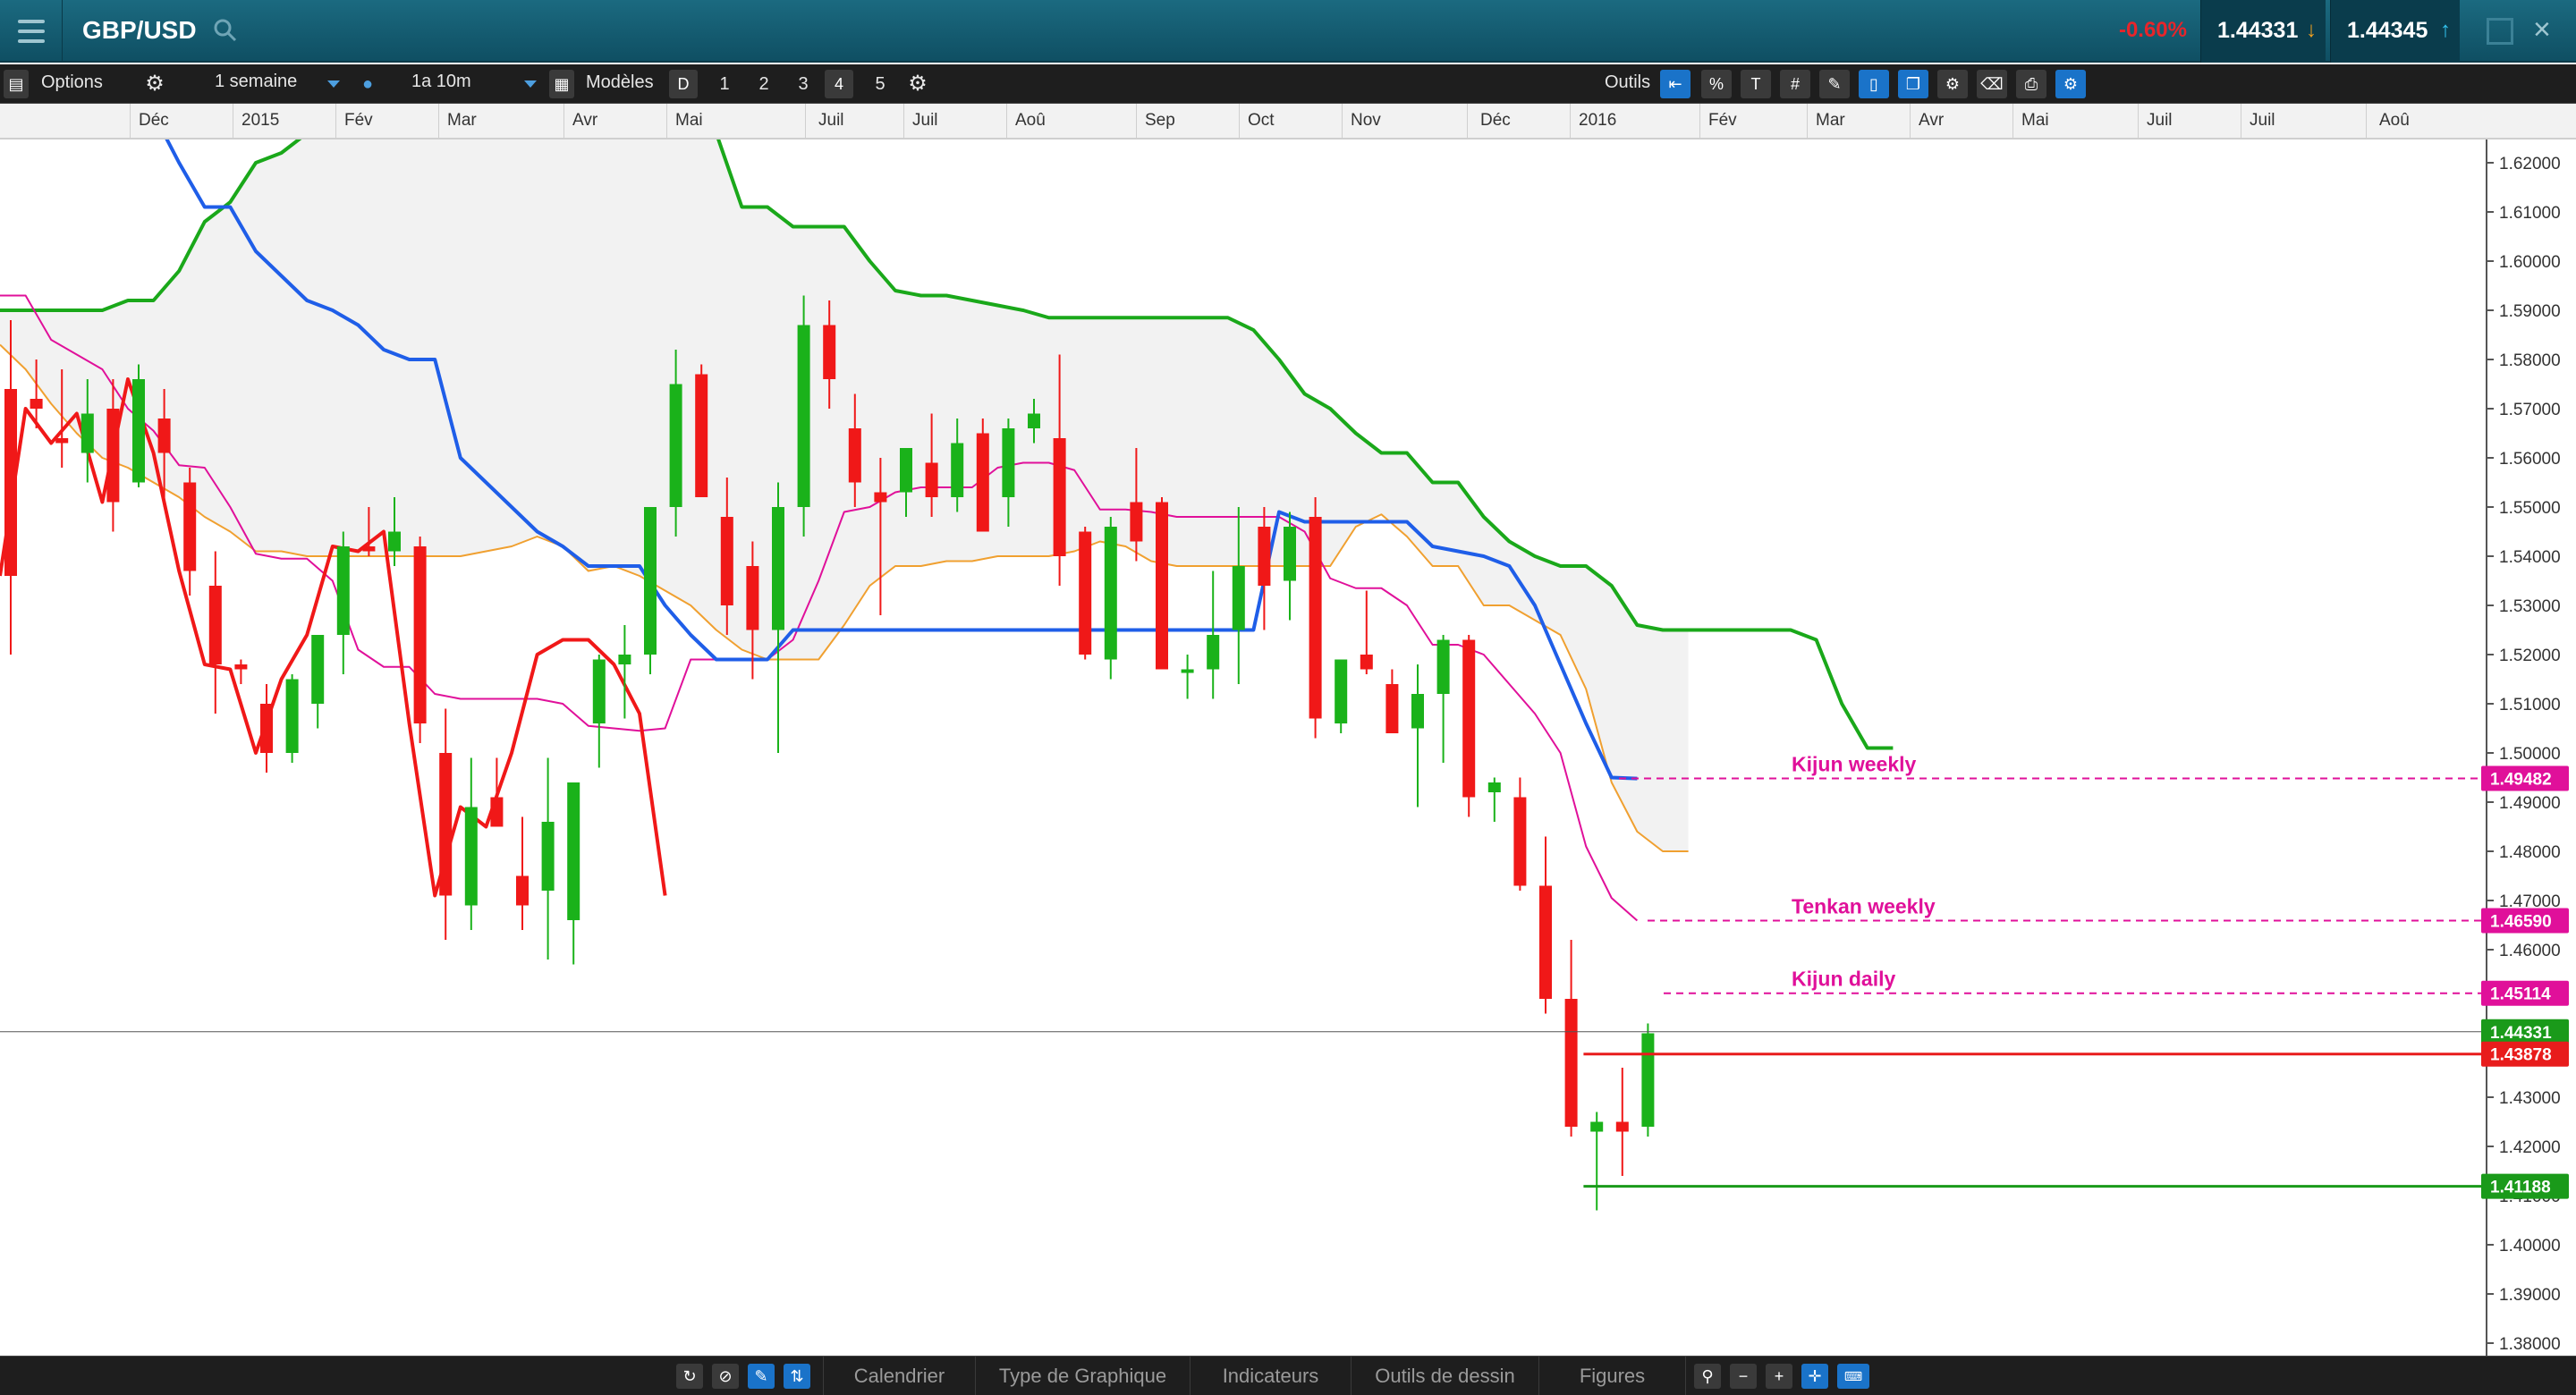 Image resolution: width=2576 pixels, height=1395 pixels. Describe the element at coordinates (1707, 1376) in the screenshot. I see `zoom-icon: ⚲` at that location.